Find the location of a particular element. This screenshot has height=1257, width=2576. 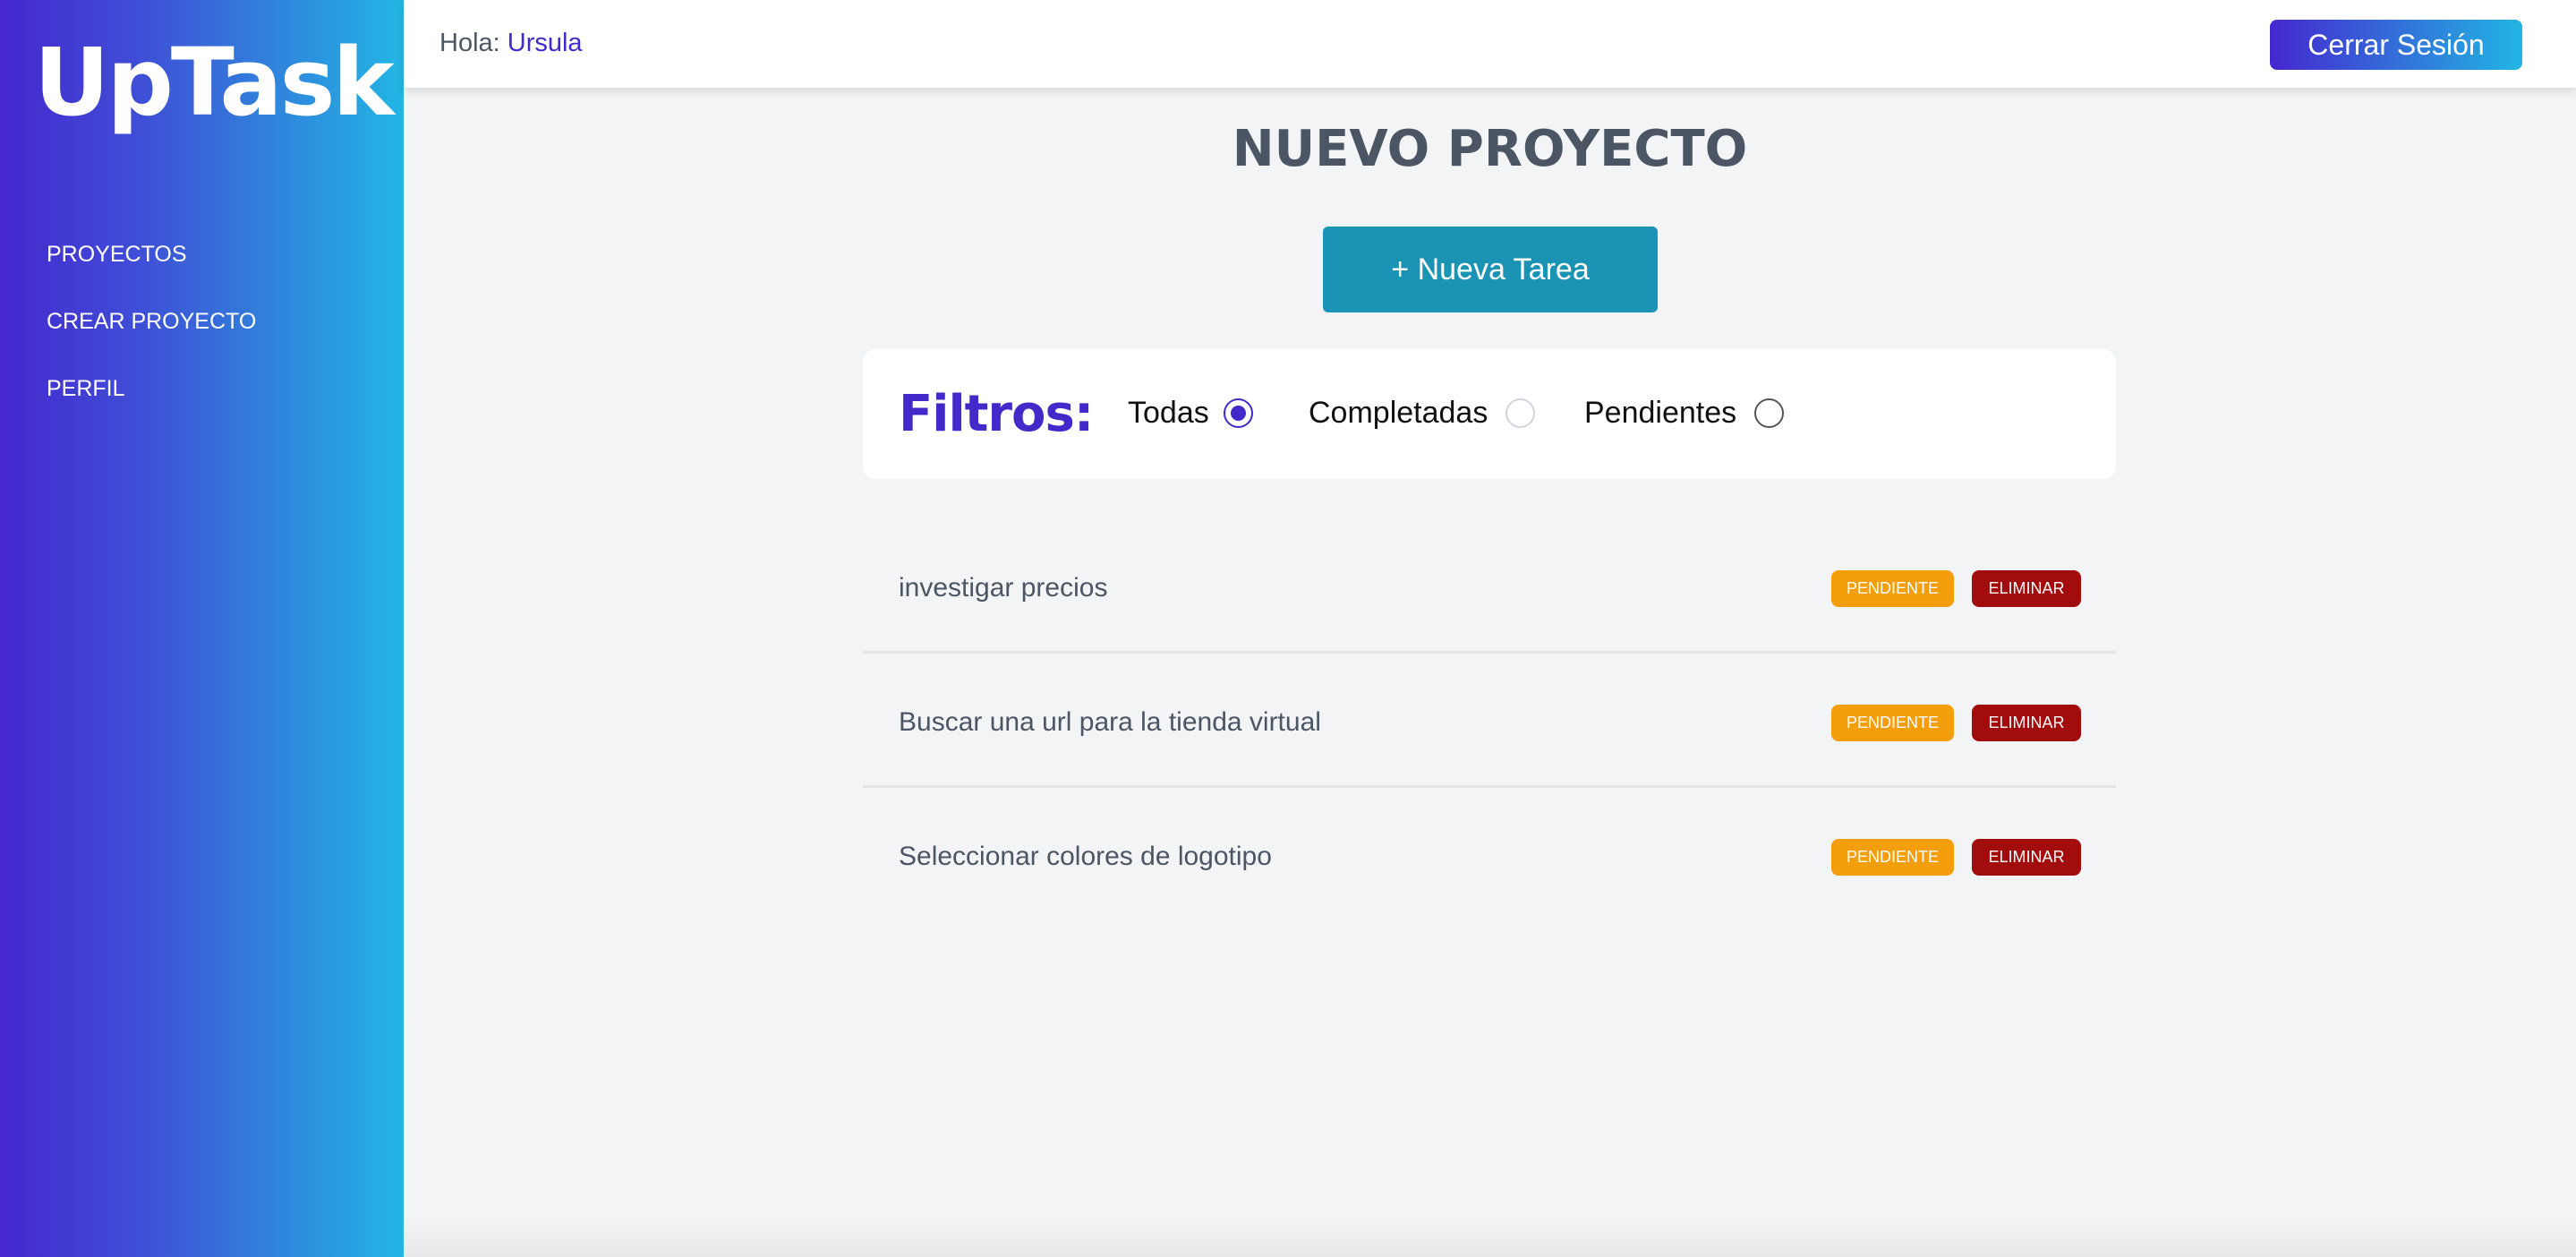

filter-pendientes-label: Pendientes is located at coordinates (1660, 413).